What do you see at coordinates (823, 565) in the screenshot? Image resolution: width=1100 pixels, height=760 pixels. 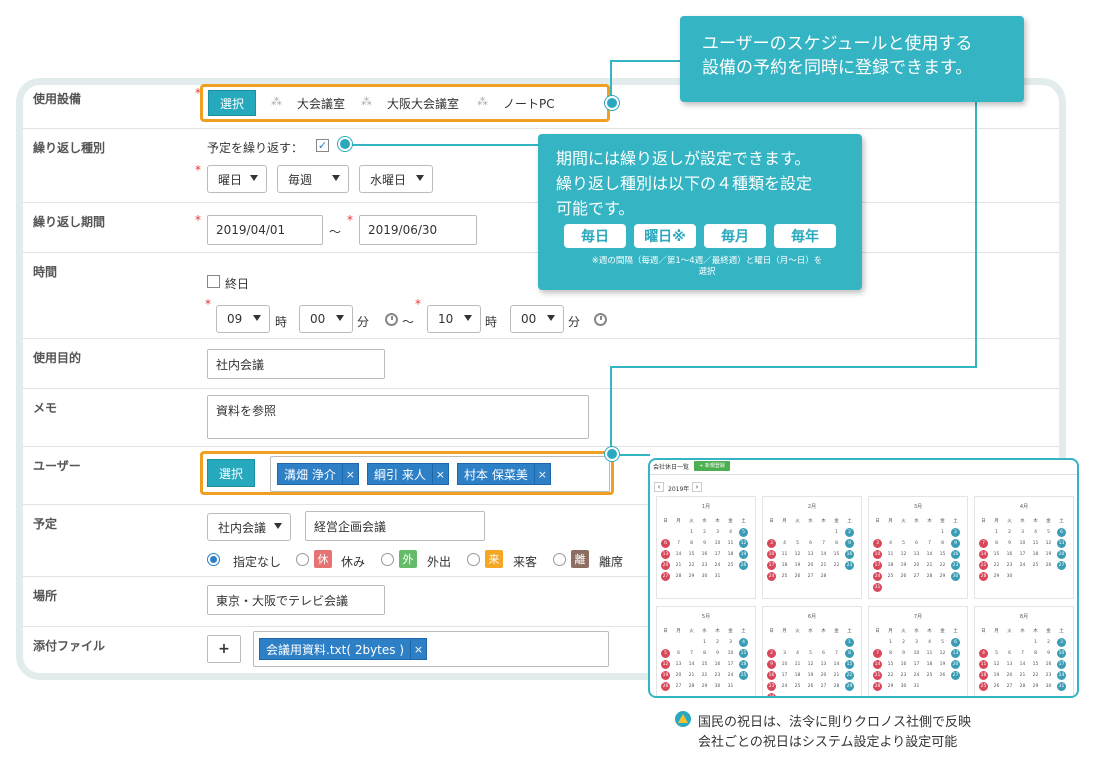 I see `calendar-day: 21` at bounding box center [823, 565].